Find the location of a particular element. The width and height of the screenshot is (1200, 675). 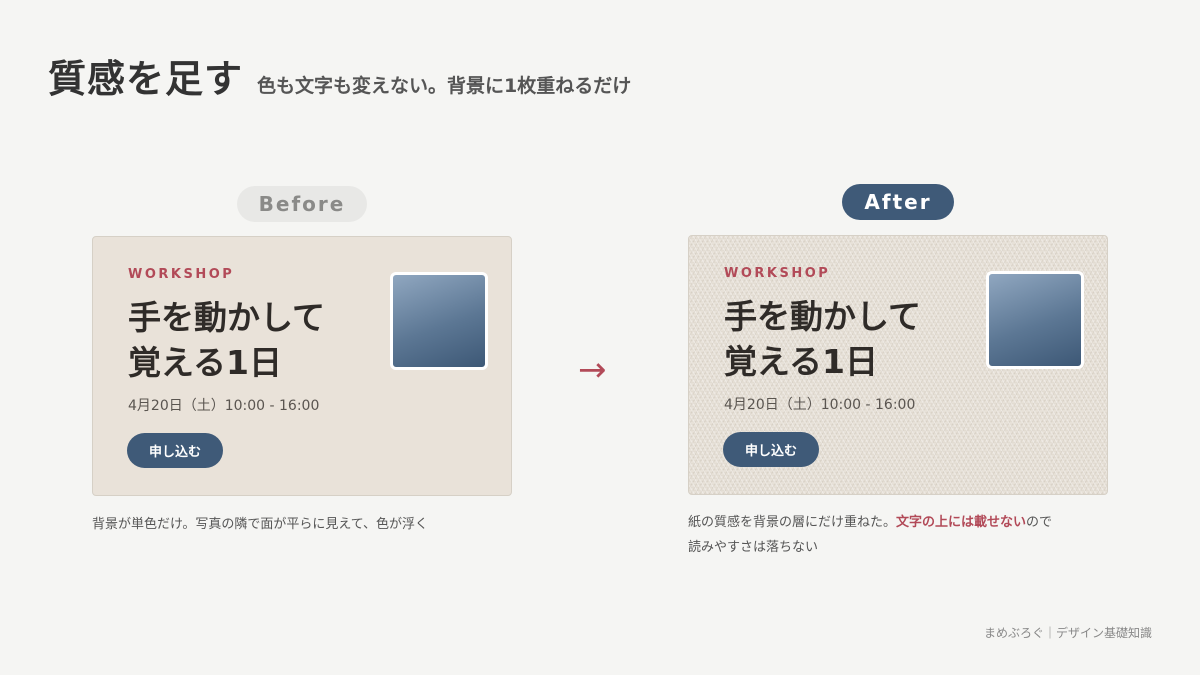

footer-credit: まめぶろぐ｜デザイン基礎知識 is located at coordinates (1067, 633).